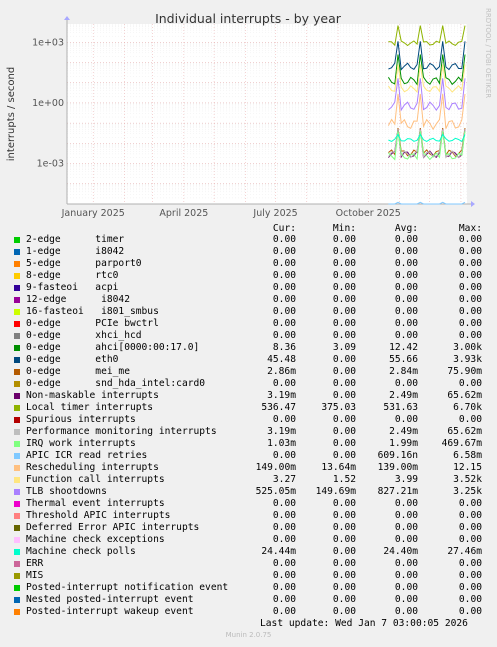 This screenshot has height=647, width=497. Describe the element at coordinates (464, 395) in the screenshot. I see `legend-max-value: 65.62m` at that location.